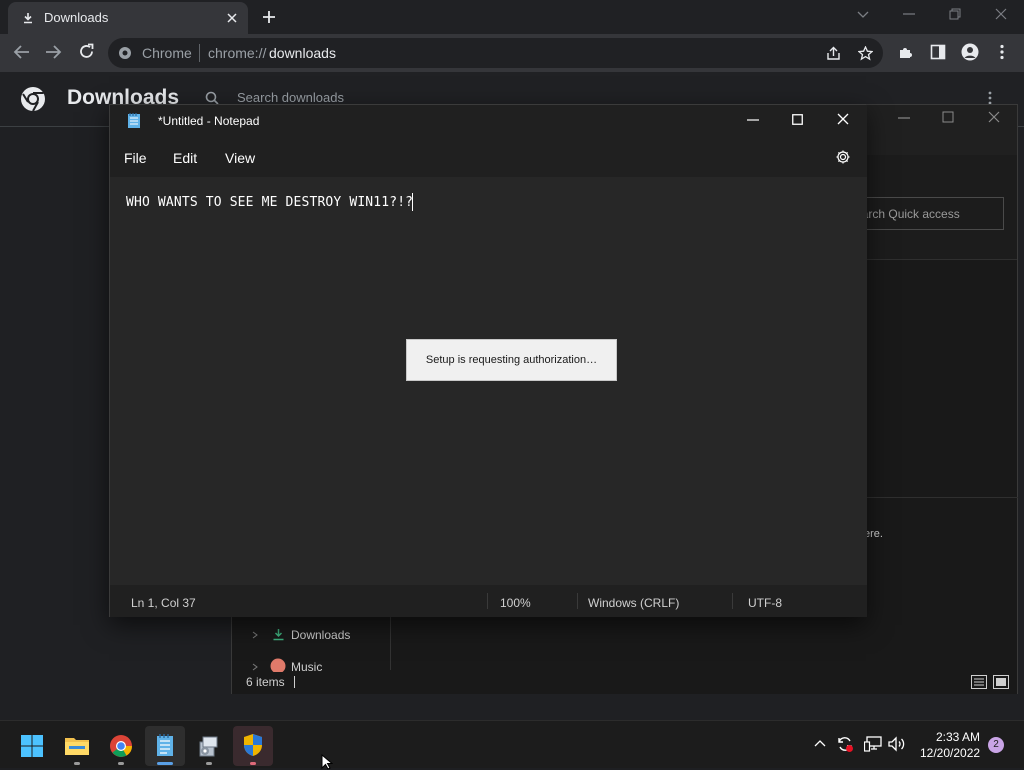  What do you see at coordinates (294, 682) in the screenshot?
I see `status-separator` at bounding box center [294, 682].